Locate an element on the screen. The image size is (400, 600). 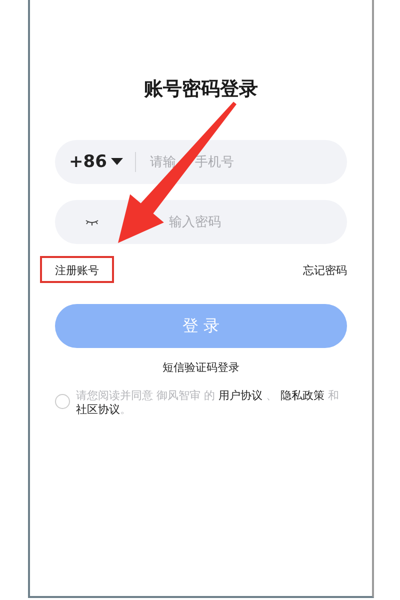
forgot-password-link: 忘记密码 is located at coordinates (325, 270).